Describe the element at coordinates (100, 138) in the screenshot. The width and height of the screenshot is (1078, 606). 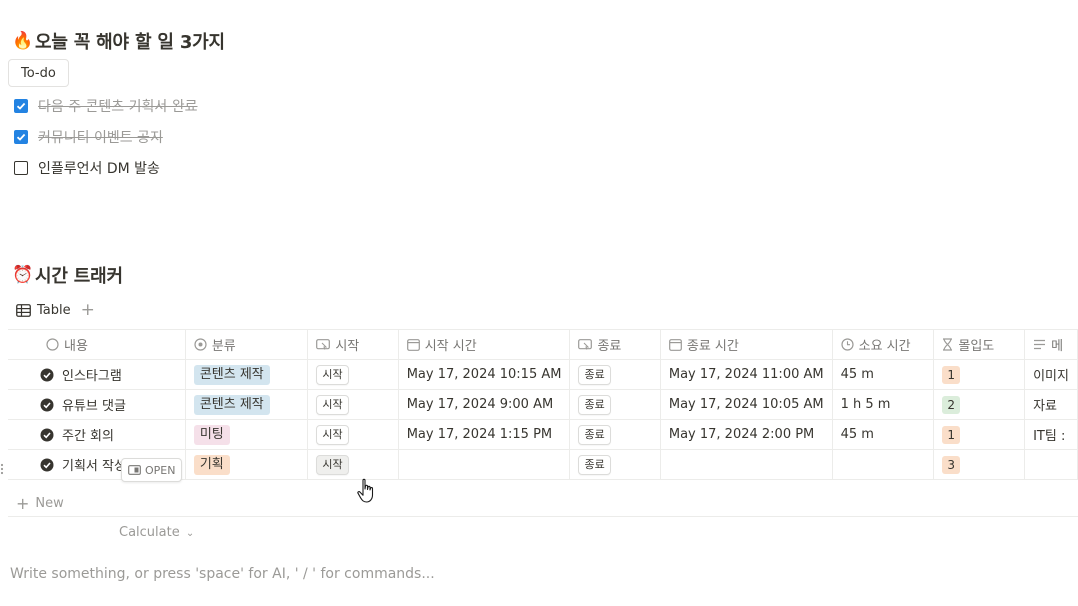
I see `todo-item-label: 커뮤니티 이벤트 공지` at that location.